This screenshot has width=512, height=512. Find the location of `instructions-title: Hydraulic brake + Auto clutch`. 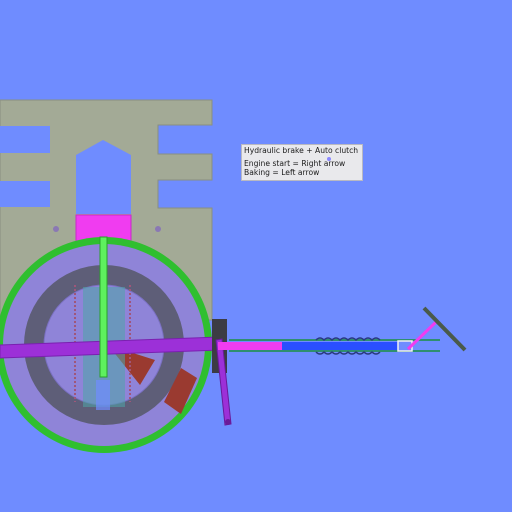

instructions-title: Hydraulic brake + Auto clutch is located at coordinates (301, 150).